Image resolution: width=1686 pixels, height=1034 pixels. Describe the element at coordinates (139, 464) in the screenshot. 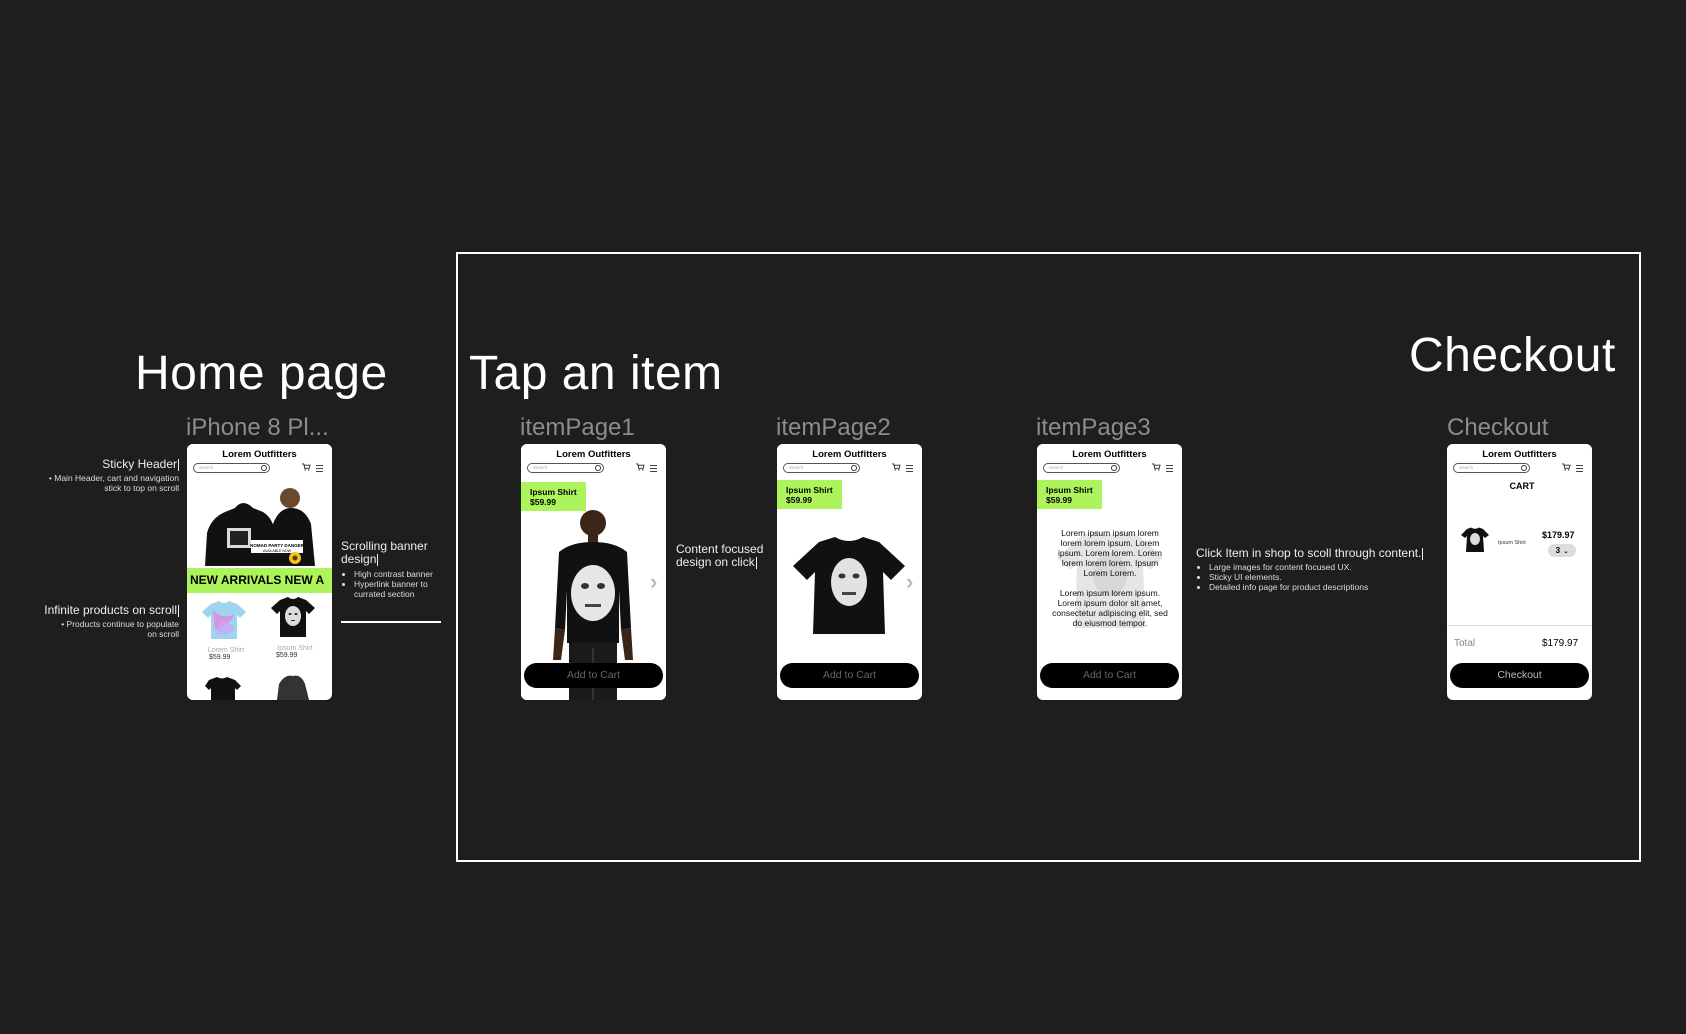

I see `note-sticky-title: Sticky Header` at that location.